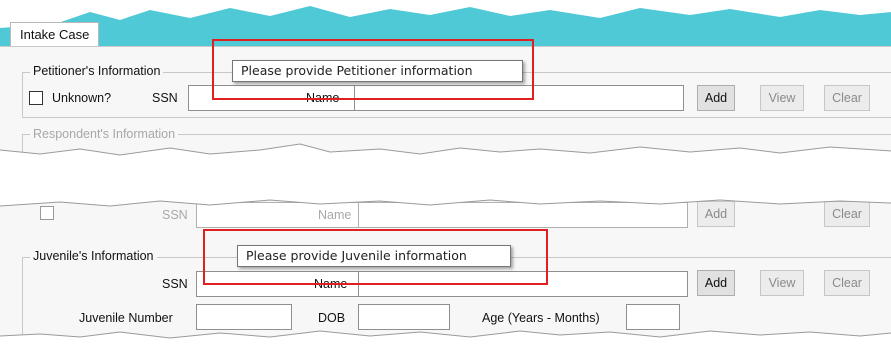 The image size is (891, 346). Describe the element at coordinates (716, 98) in the screenshot. I see `petitioner-add-button: Add` at that location.